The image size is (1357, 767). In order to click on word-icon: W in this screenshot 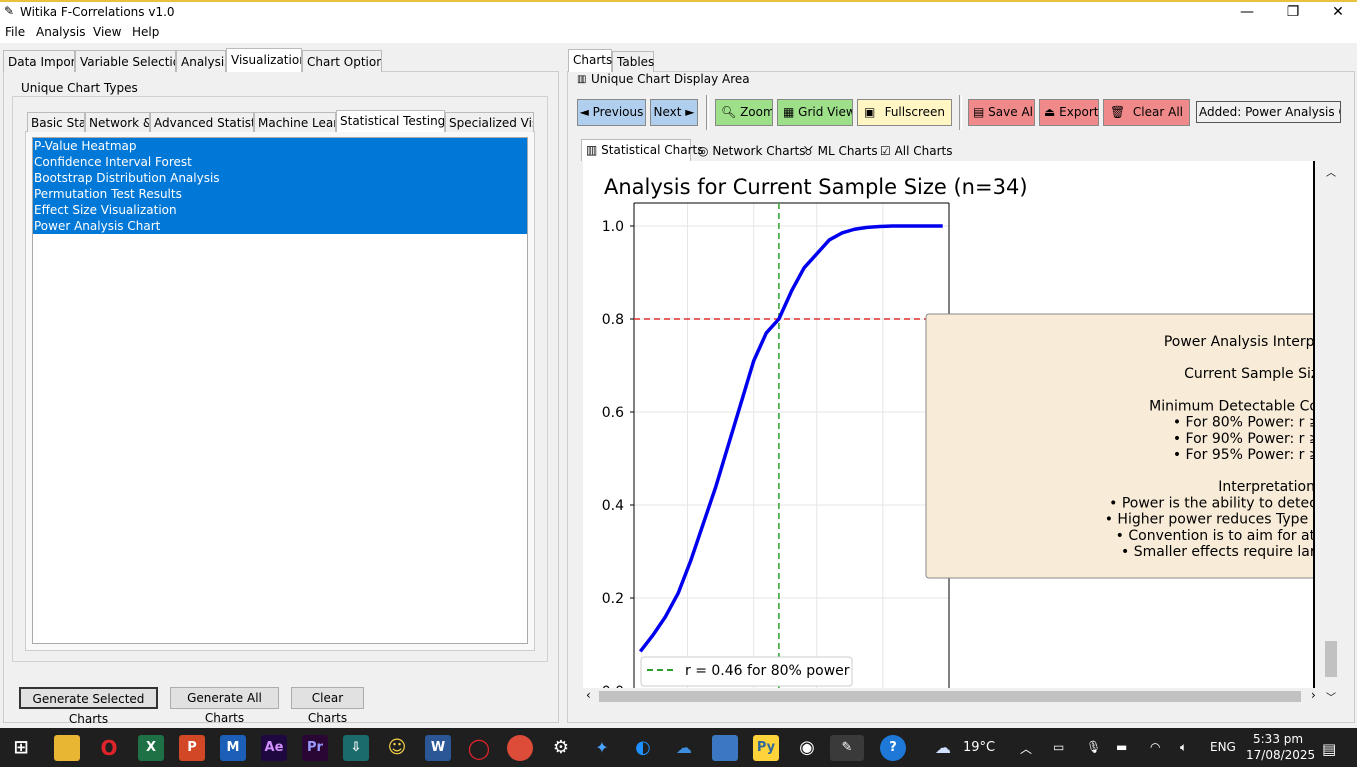, I will do `click(438, 748)`.